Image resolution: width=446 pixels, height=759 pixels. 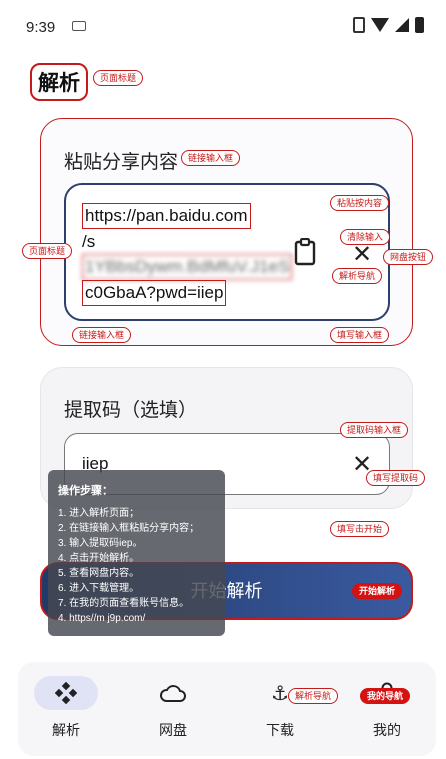 What do you see at coordinates (99, 588) in the screenshot?
I see `step-line: 6. 进入下载管理。` at bounding box center [99, 588].